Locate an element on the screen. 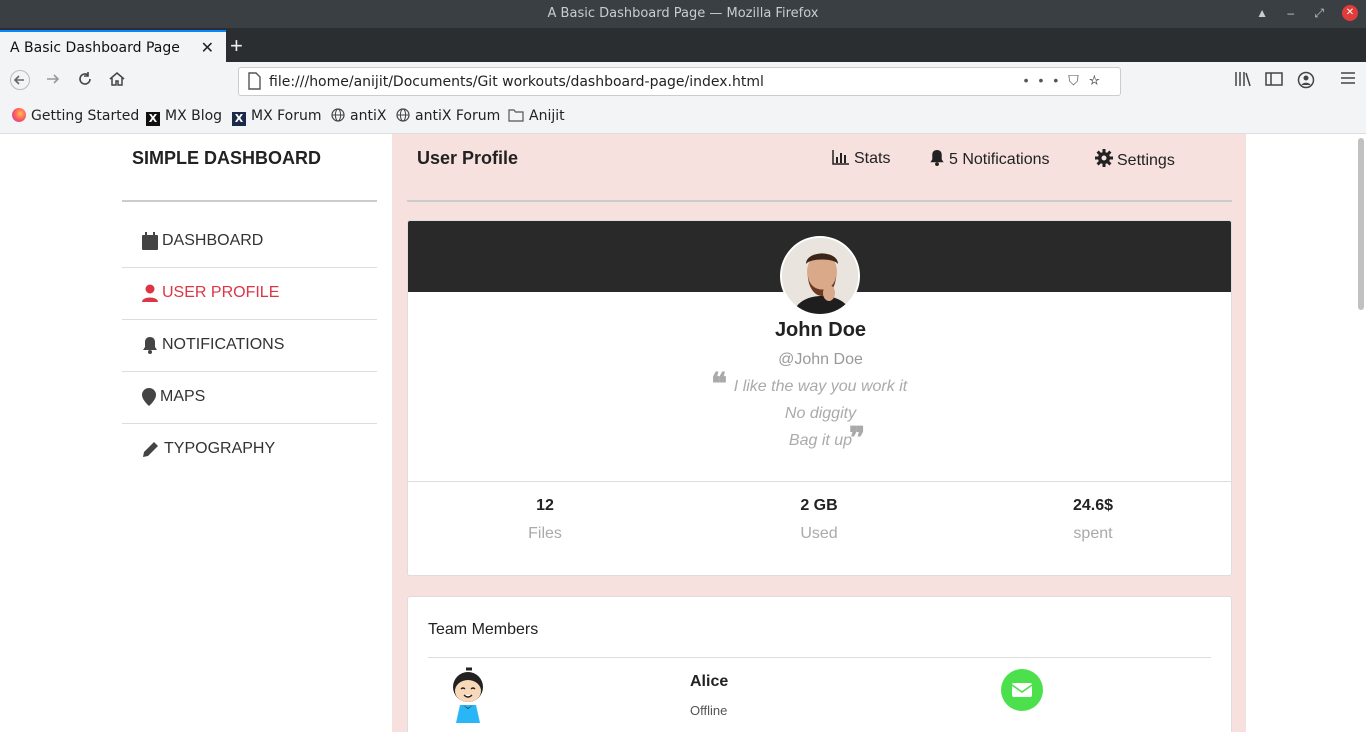 This screenshot has width=1366, height=732. forward-icon is located at coordinates (53, 81).